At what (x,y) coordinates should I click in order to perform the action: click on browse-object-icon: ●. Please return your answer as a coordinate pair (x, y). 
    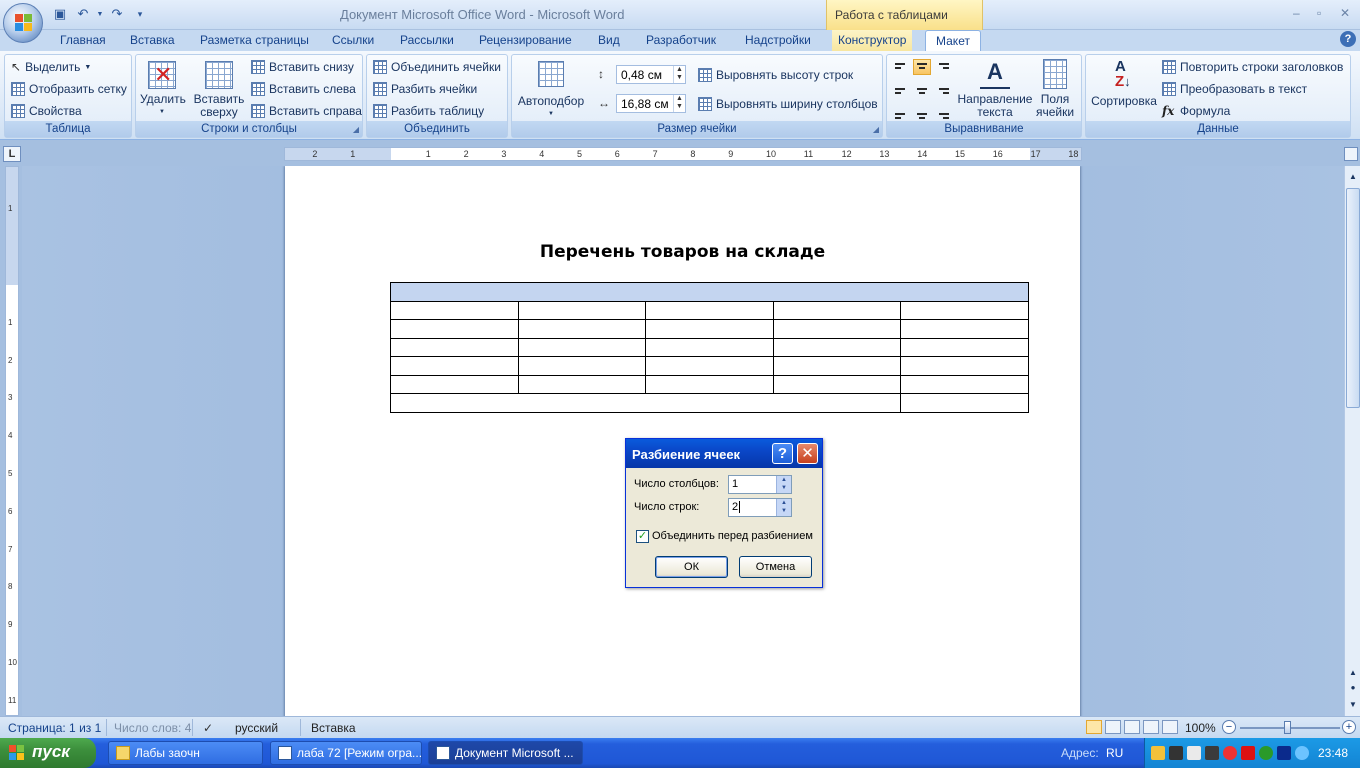
    Looking at the image, I should click on (1353, 688).